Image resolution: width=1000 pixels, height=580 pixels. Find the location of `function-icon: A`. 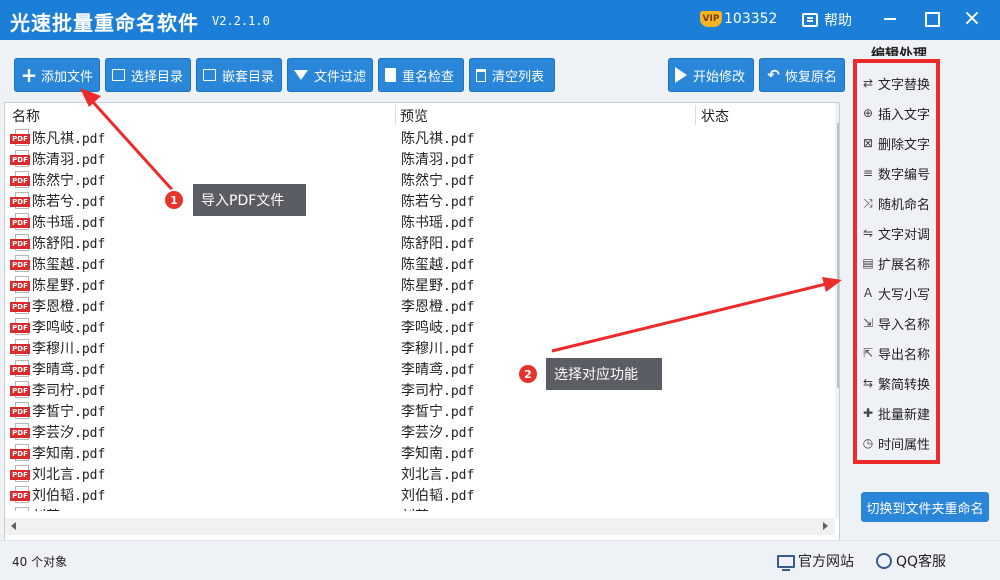

function-icon: A is located at coordinates (868, 293).